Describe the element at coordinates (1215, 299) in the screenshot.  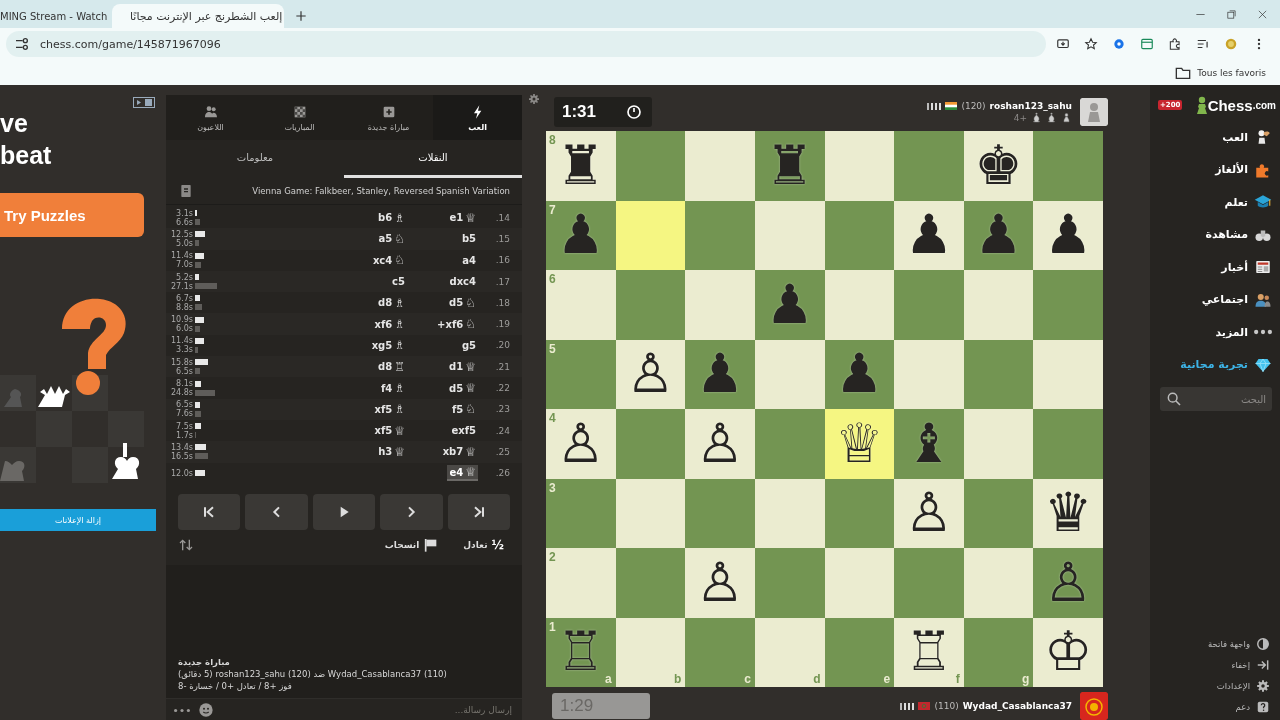
I see `sidebar-item: اجتماعي` at that location.